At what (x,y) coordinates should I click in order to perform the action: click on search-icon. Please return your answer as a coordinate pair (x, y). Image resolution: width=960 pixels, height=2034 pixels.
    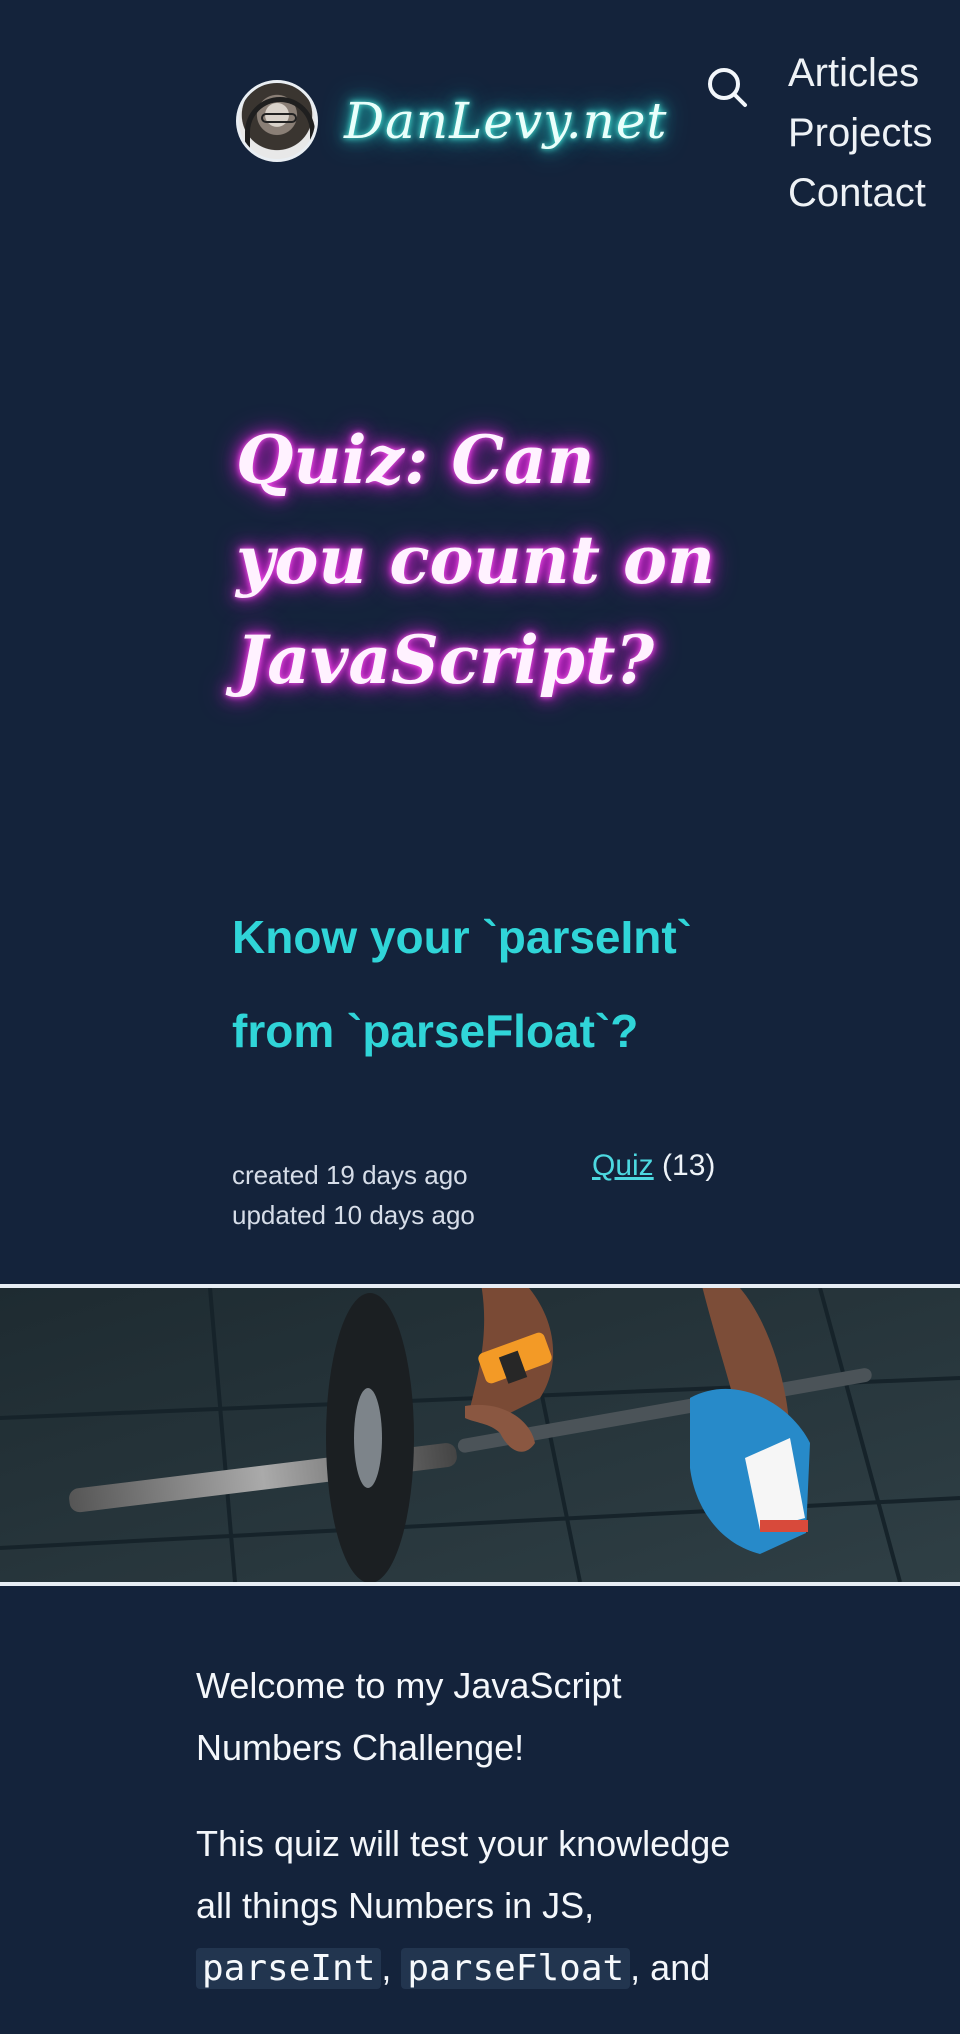
    Looking at the image, I should click on (727, 87).